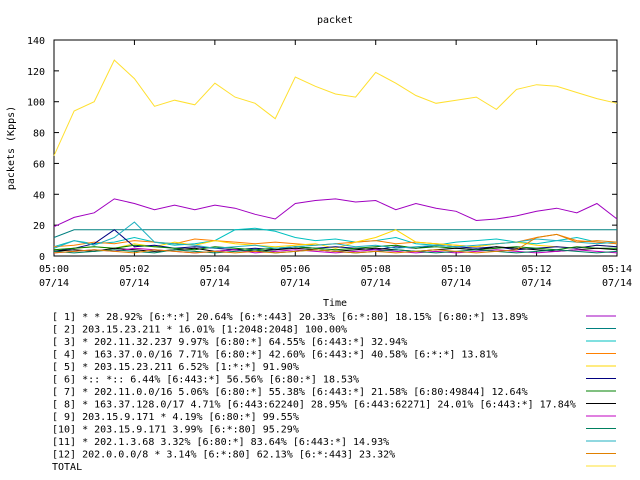 The height and width of the screenshot is (480, 640). Describe the element at coordinates (36, 103) in the screenshot. I see `y-tick-label: 100` at that location.